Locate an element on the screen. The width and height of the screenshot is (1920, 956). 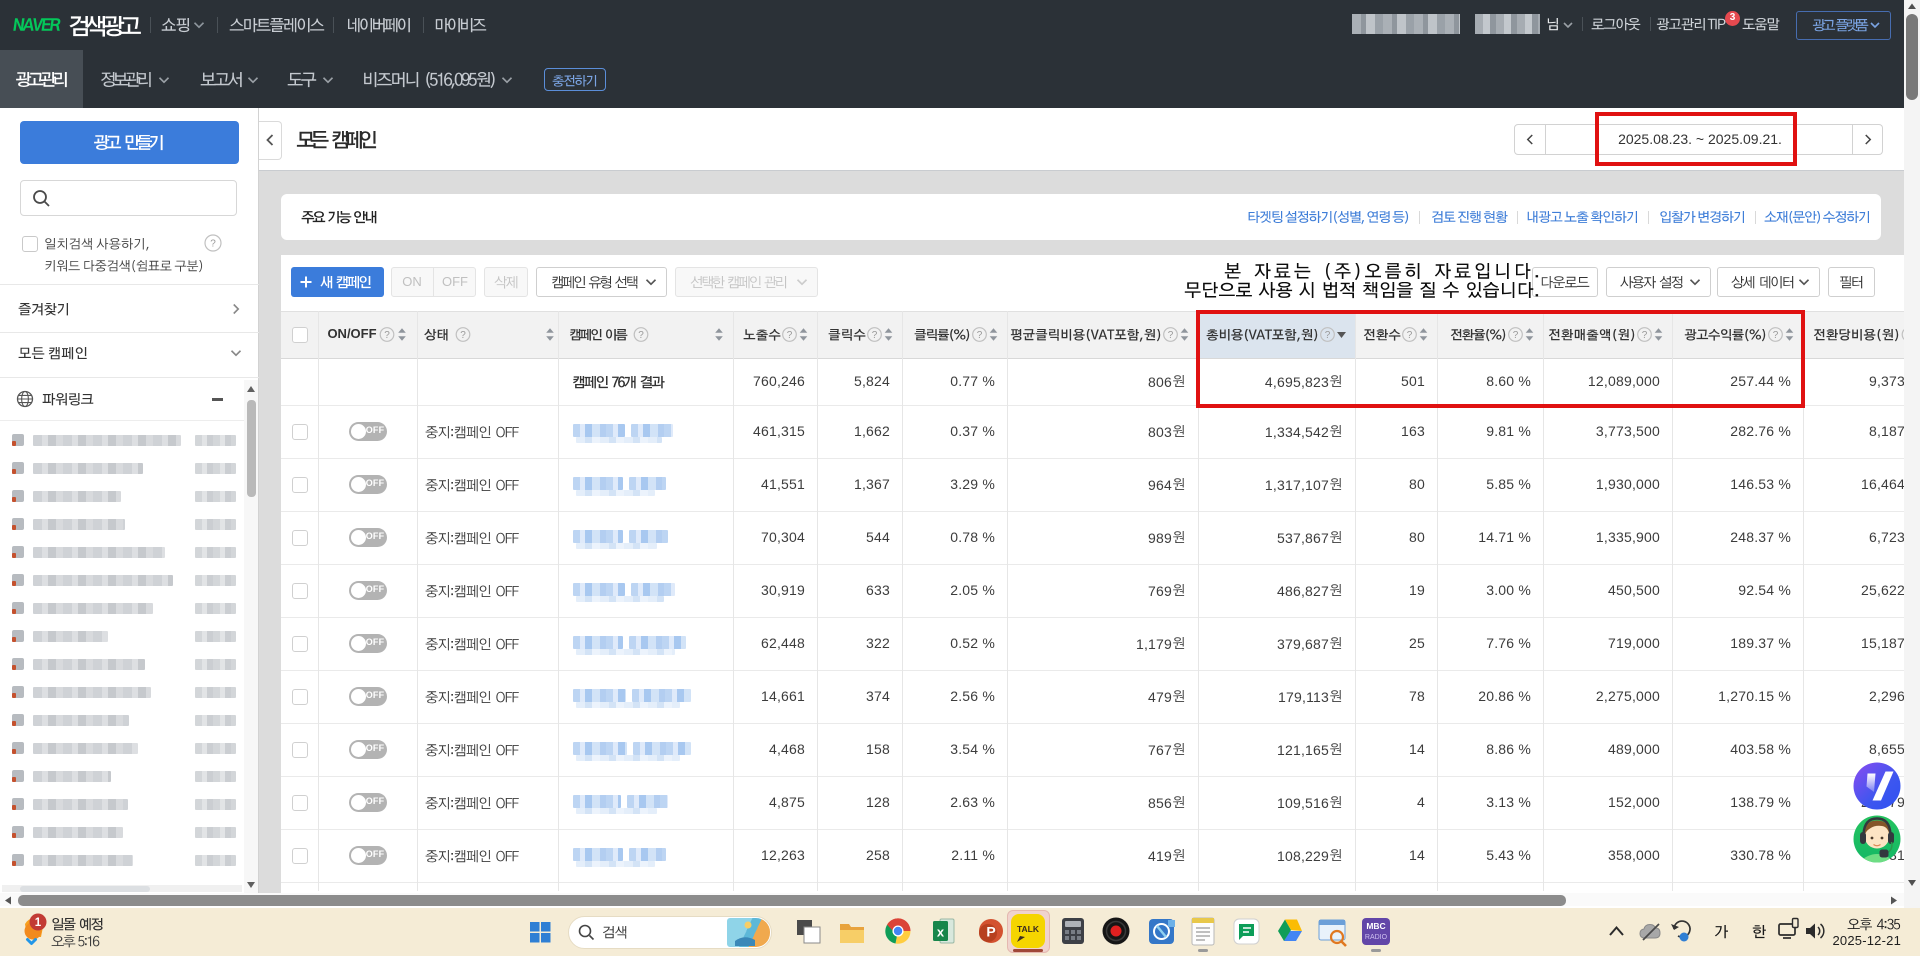
svg-text: x is located at coordinates (941, 932).